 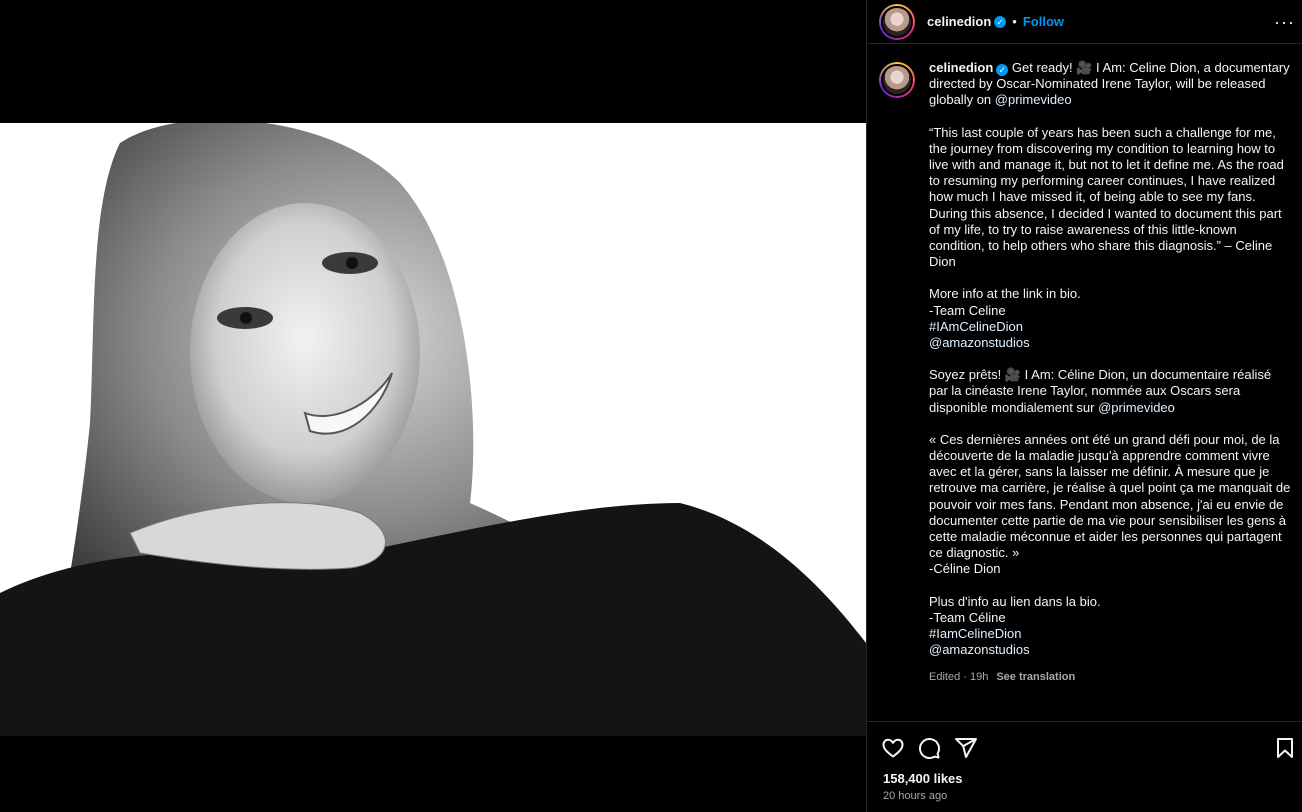 What do you see at coordinates (893, 748) in the screenshot?
I see `heart-icon` at bounding box center [893, 748].